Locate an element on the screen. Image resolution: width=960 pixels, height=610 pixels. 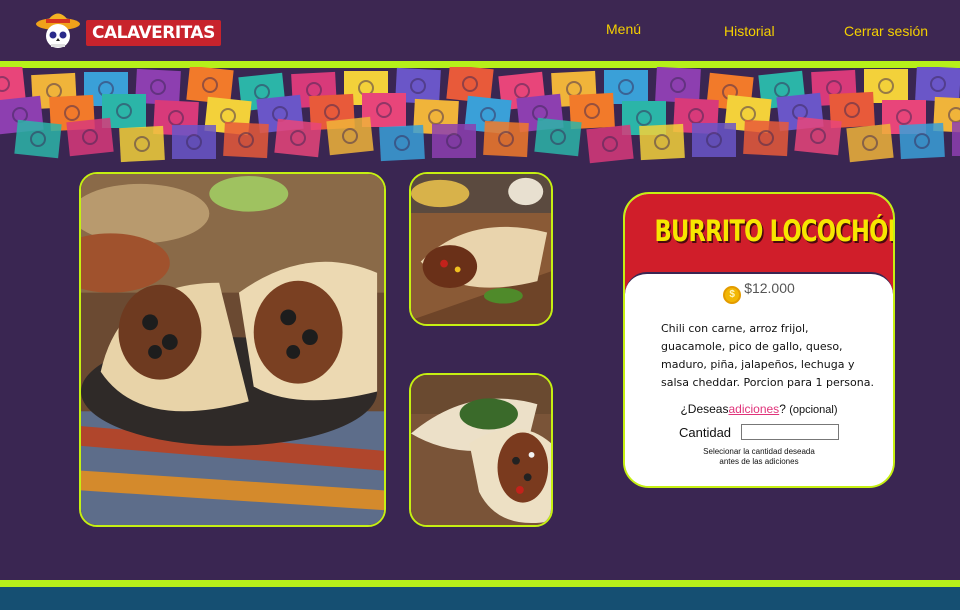
nav-historial-link: Historial is located at coordinates (749, 31).